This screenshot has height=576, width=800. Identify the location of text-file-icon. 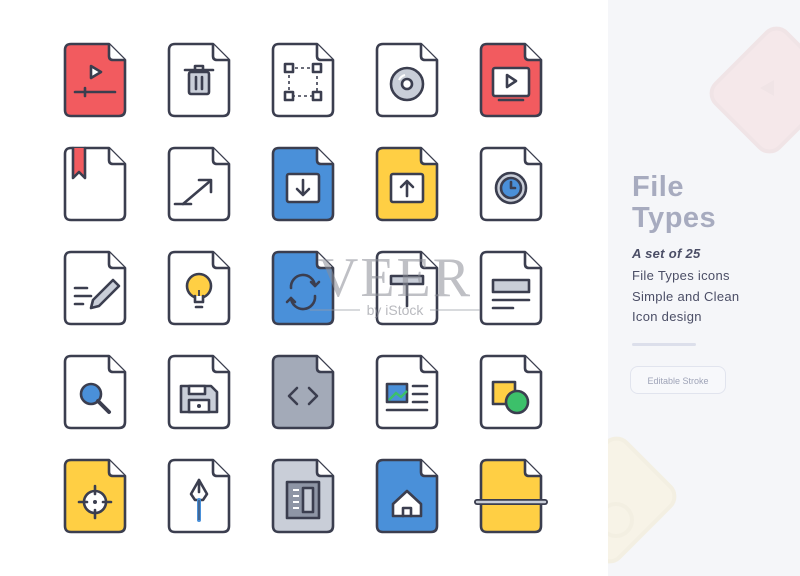
(407, 288).